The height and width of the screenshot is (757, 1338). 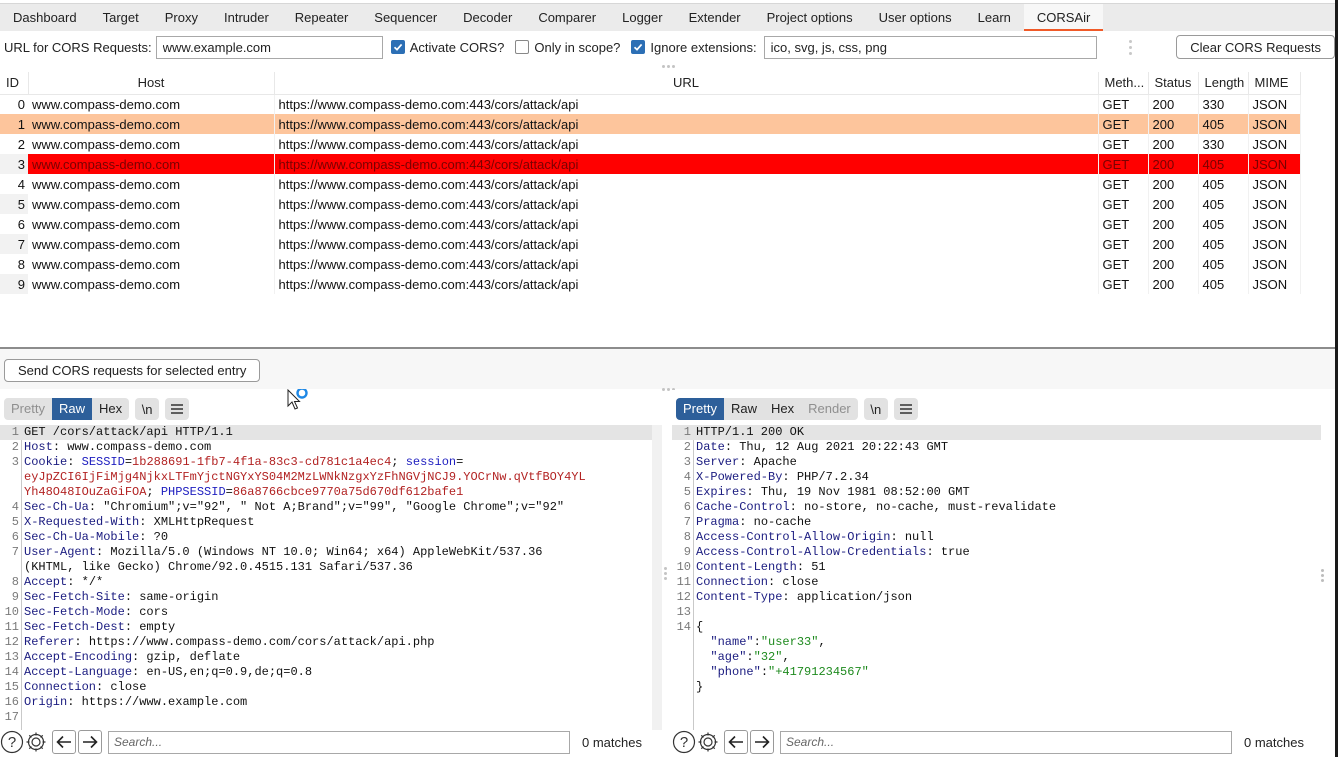 I want to click on send-cors-requests-button: Send CORS requests for selected entry, so click(x=132, y=370).